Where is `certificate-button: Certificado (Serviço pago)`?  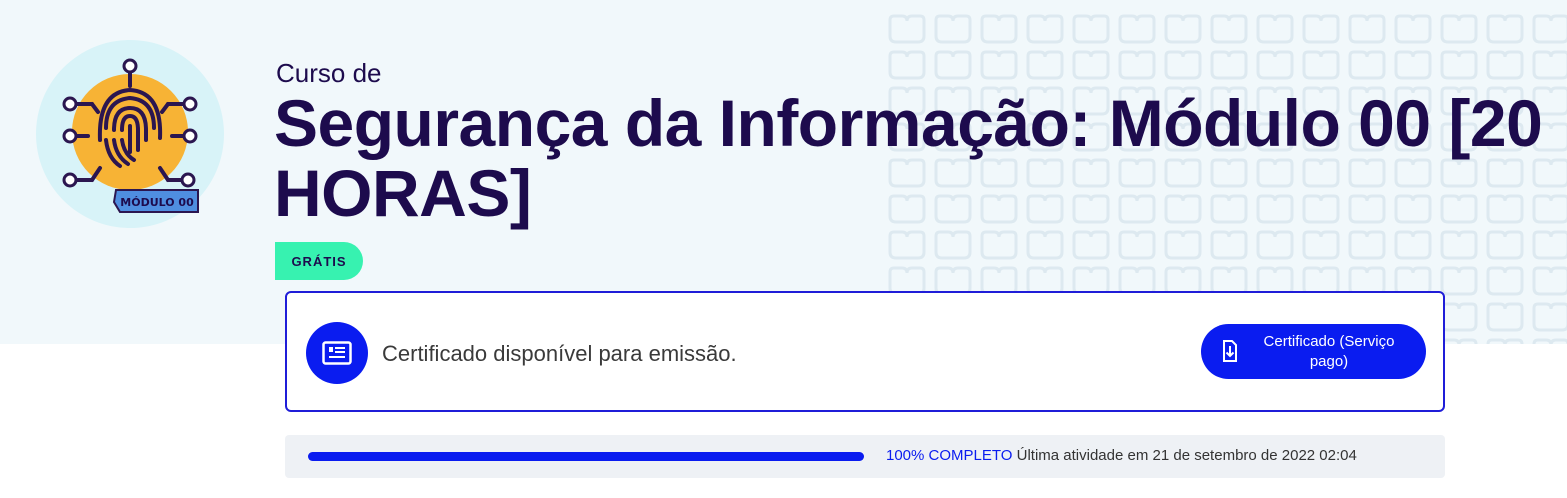
certificate-button: Certificado (Serviço pago) is located at coordinates (1313, 351).